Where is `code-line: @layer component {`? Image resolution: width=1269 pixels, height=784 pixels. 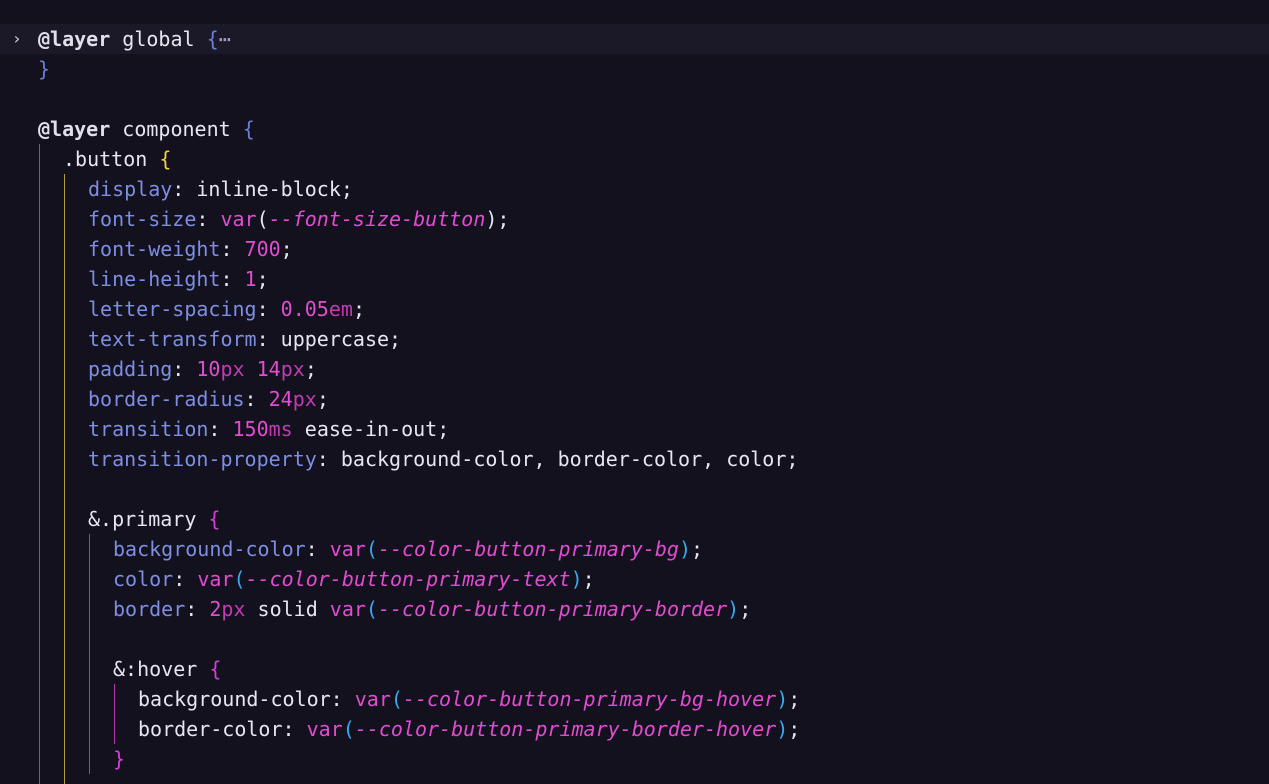
code-line: @layer component { is located at coordinates (634, 129).